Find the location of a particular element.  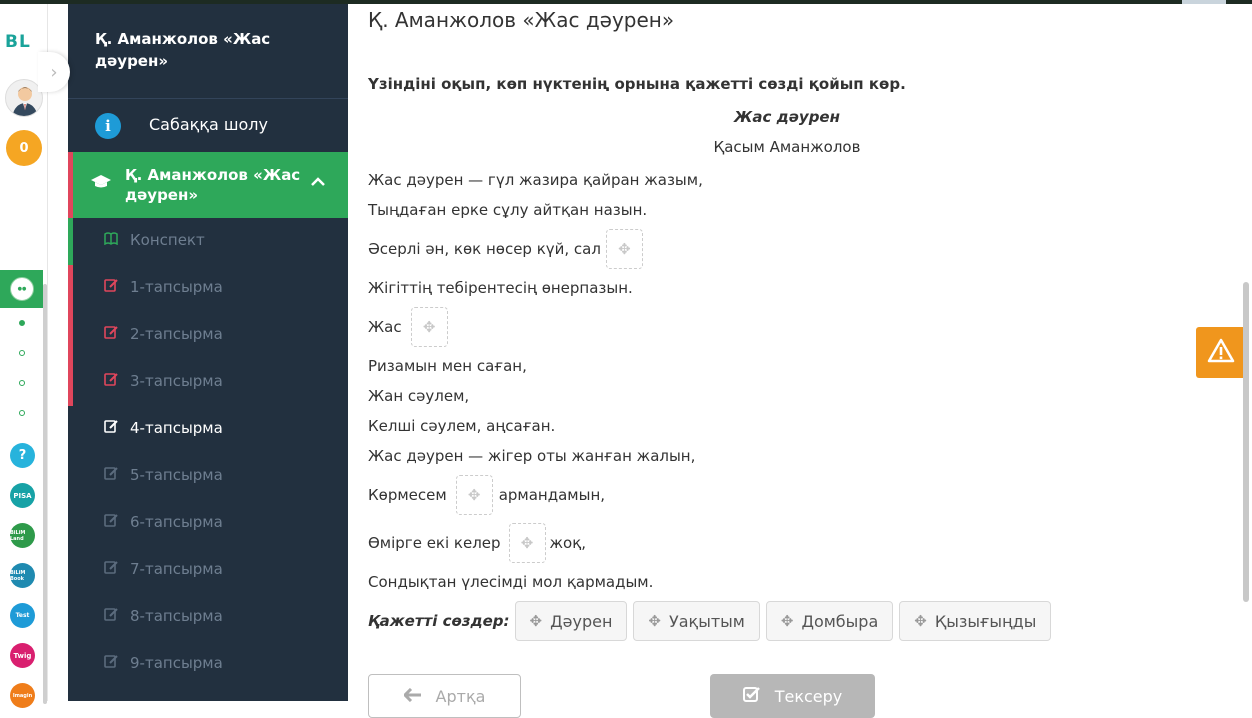

poem-line-text: Жігіттің тебірентесің өнерпазын. is located at coordinates (500, 288).